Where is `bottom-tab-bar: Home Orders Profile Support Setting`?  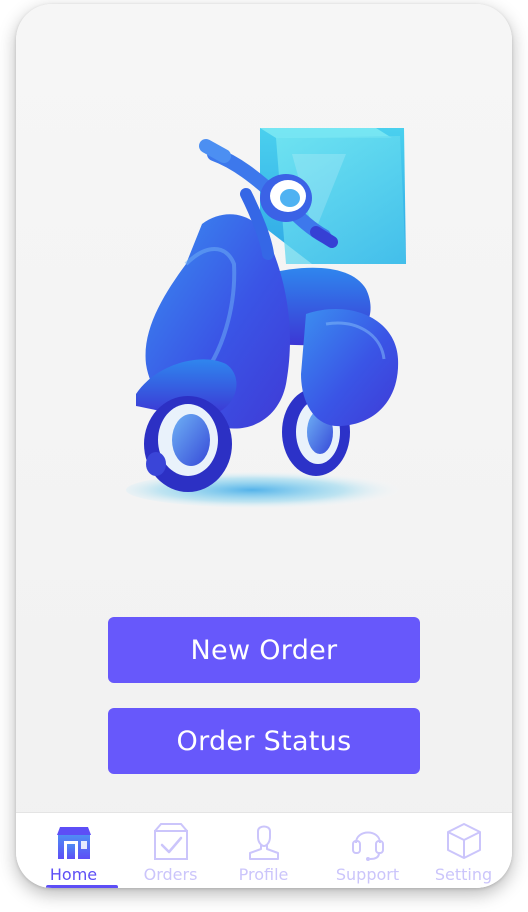 bottom-tab-bar: Home Orders Profile Support Setting is located at coordinates (264, 850).